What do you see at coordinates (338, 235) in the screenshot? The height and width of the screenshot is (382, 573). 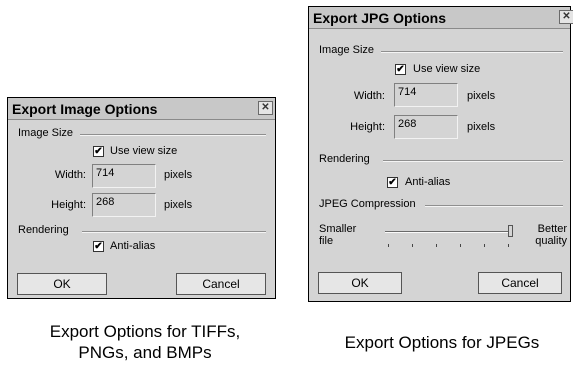 I see `slider-smaller-file-label: Smaller file` at bounding box center [338, 235].